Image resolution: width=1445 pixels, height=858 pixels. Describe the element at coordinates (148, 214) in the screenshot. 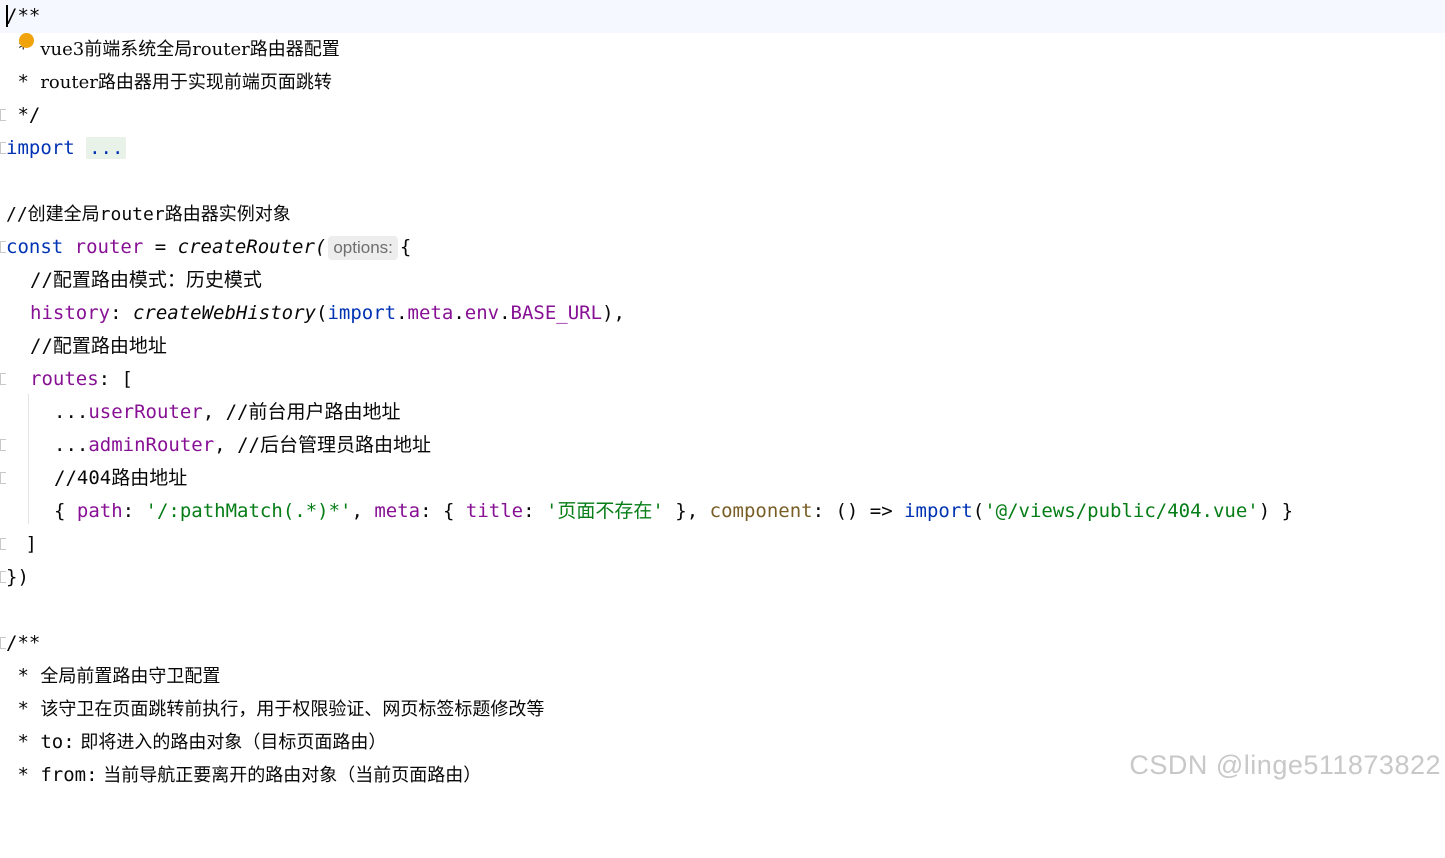

I see `line-comment: //创建全局router路由器实例对象` at that location.